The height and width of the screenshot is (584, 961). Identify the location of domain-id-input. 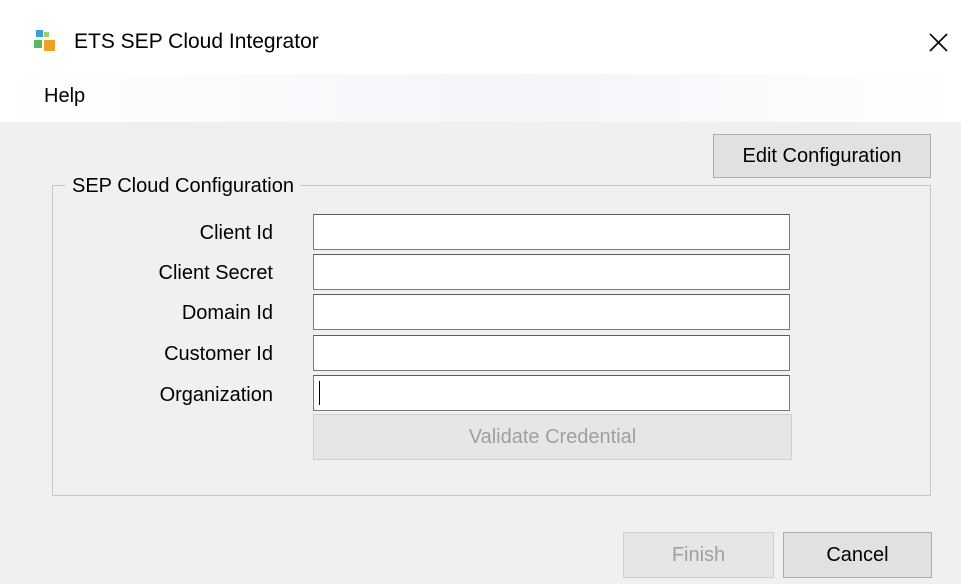
(551, 312).